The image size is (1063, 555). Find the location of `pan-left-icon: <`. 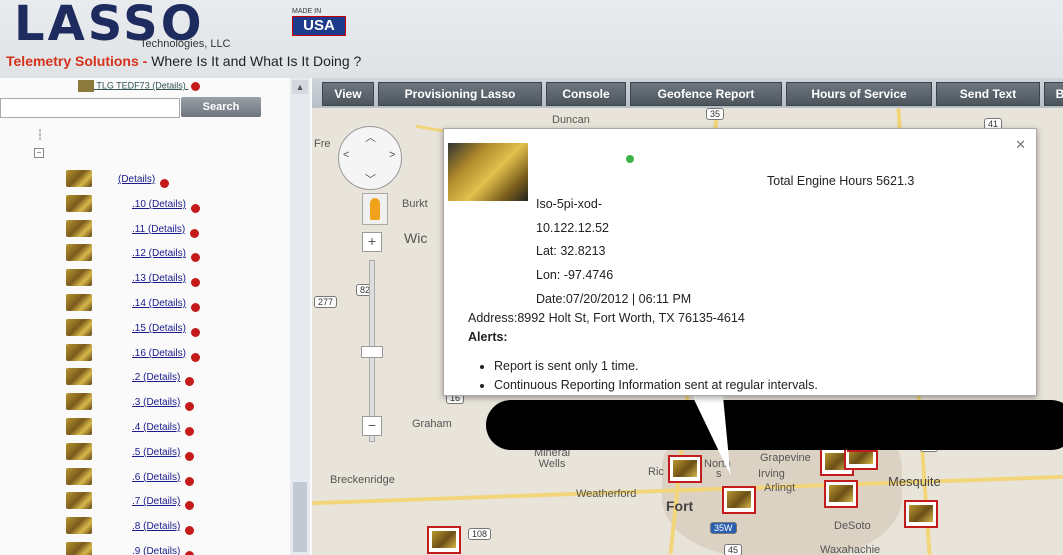

pan-left-icon: < is located at coordinates (346, 155).